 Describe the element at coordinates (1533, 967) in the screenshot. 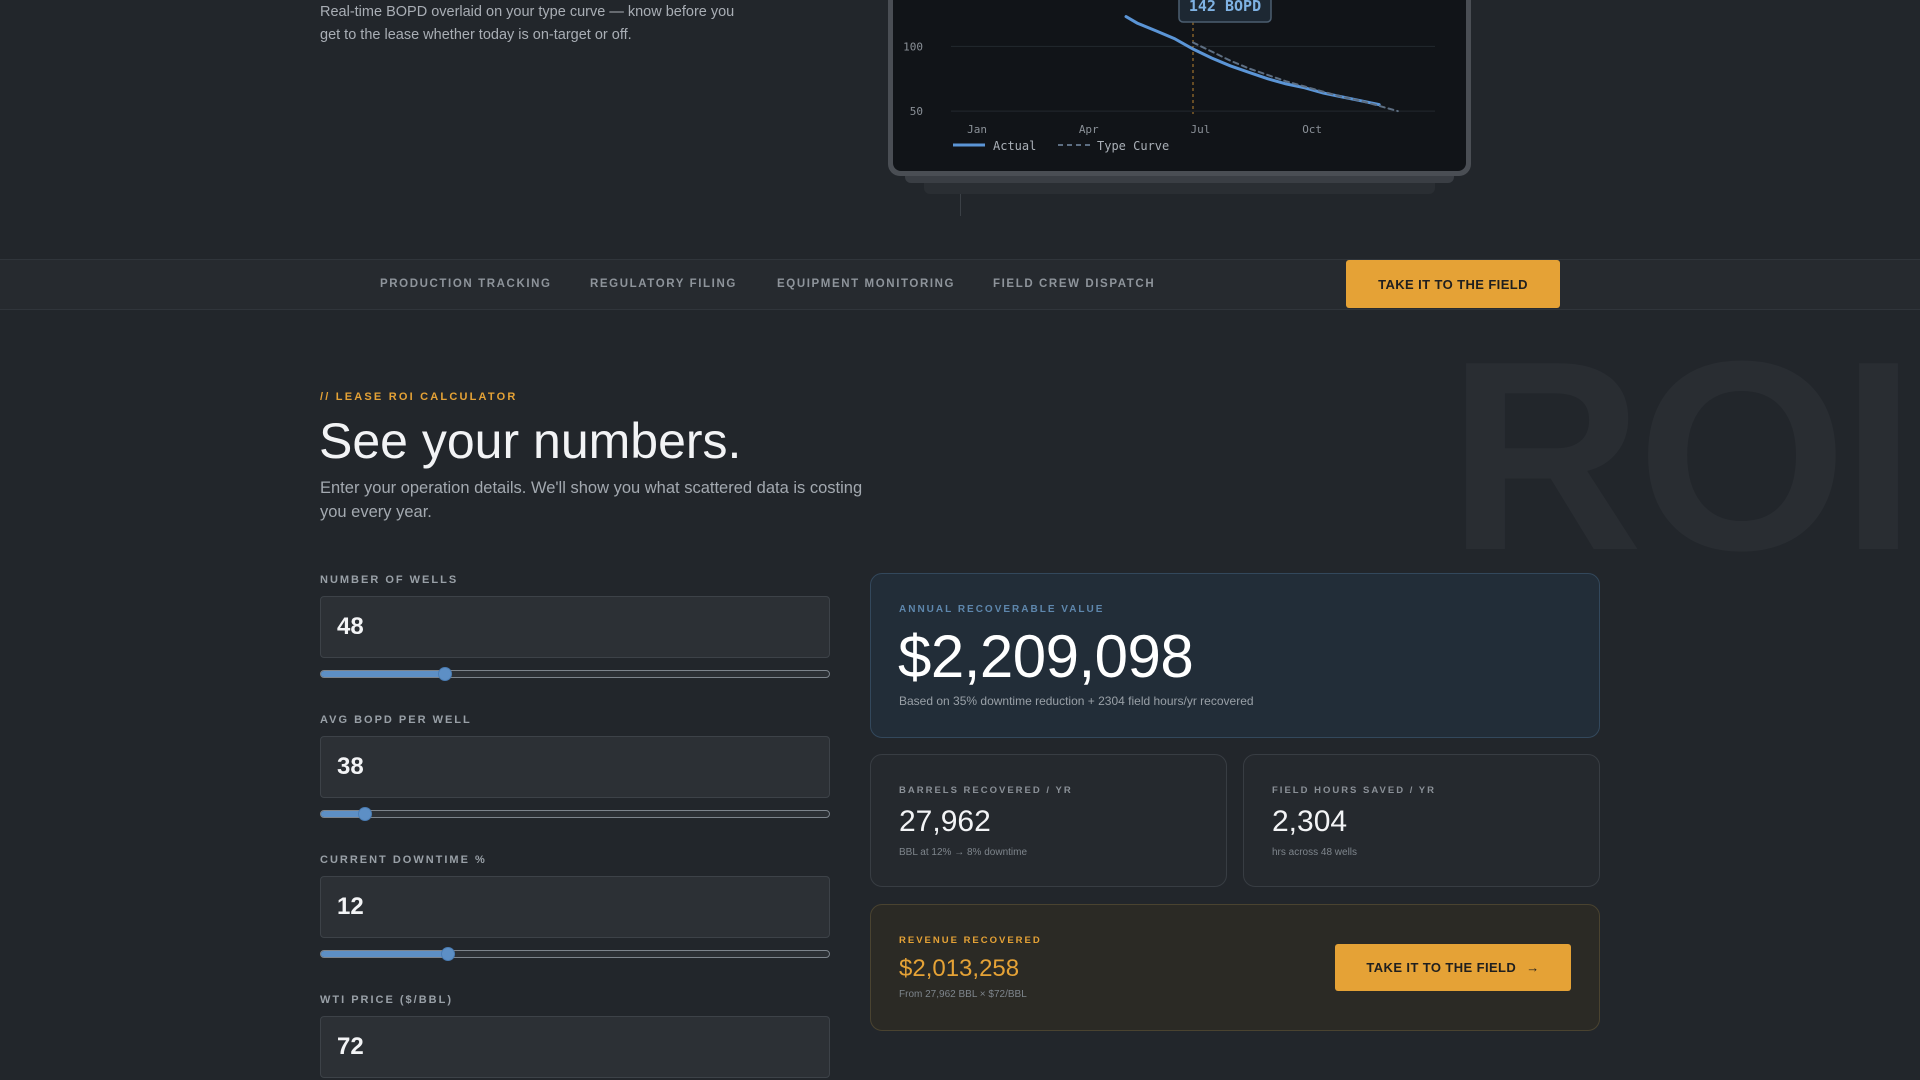

I see `arrow-right-icon: →` at that location.